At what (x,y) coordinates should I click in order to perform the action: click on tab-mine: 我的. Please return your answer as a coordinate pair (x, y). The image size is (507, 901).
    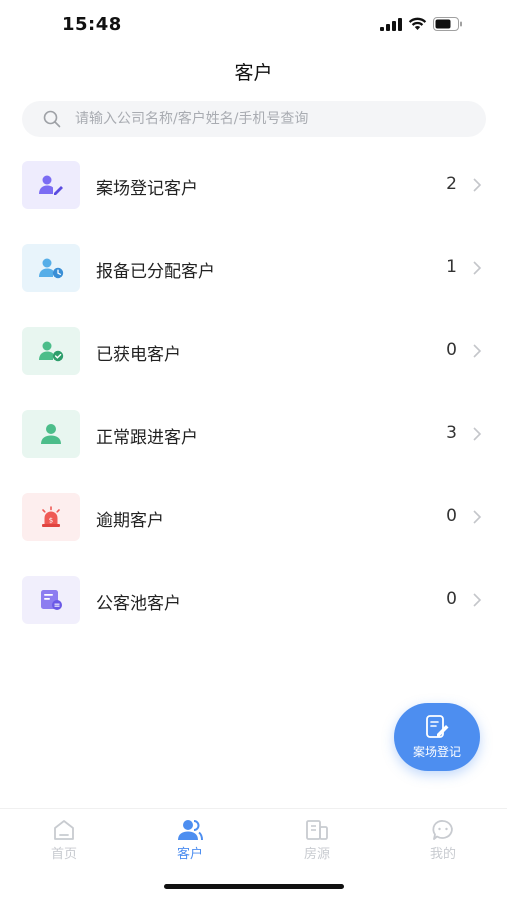
    Looking at the image, I should click on (443, 840).